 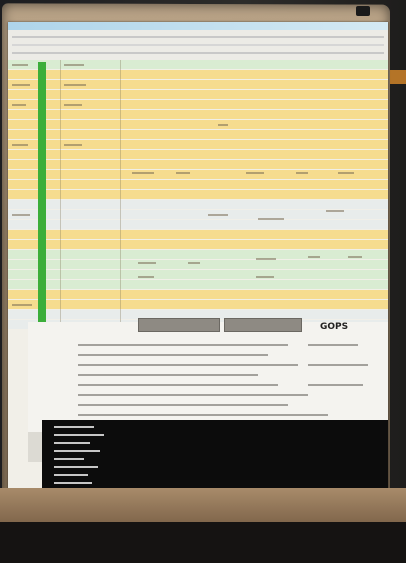 I want to click on log-panel-button-right, so click(x=263, y=325).